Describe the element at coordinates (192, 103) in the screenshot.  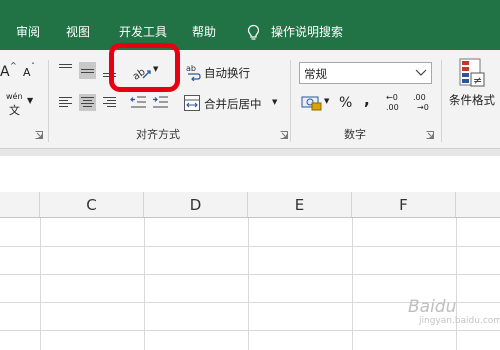
I see `merge-cells-icon` at that location.